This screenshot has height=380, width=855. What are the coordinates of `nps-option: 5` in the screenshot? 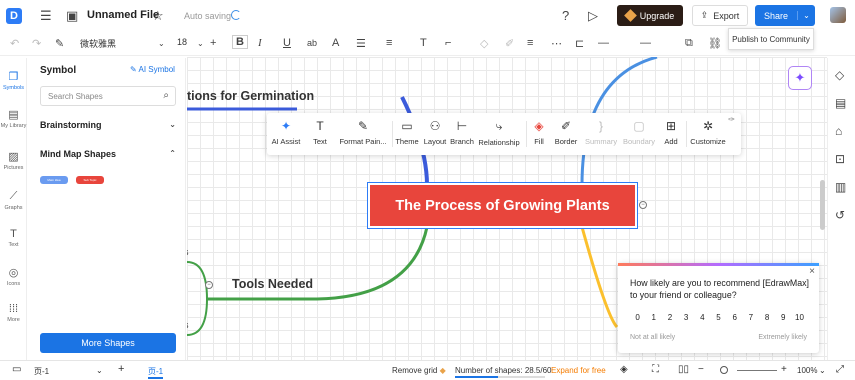 It's located at (718, 317).